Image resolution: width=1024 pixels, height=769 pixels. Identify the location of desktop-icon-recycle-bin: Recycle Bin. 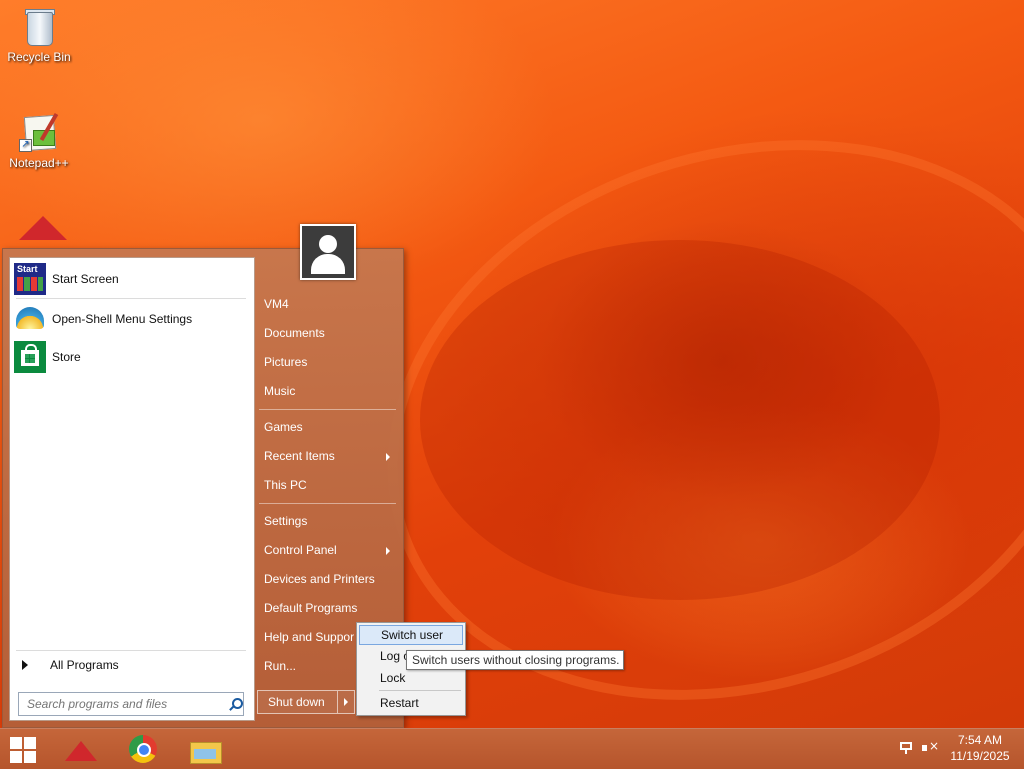
(39, 35).